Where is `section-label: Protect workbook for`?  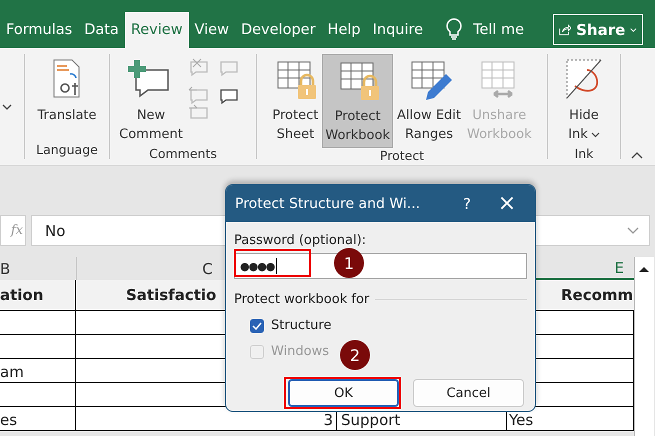
section-label: Protect workbook for is located at coordinates (302, 299).